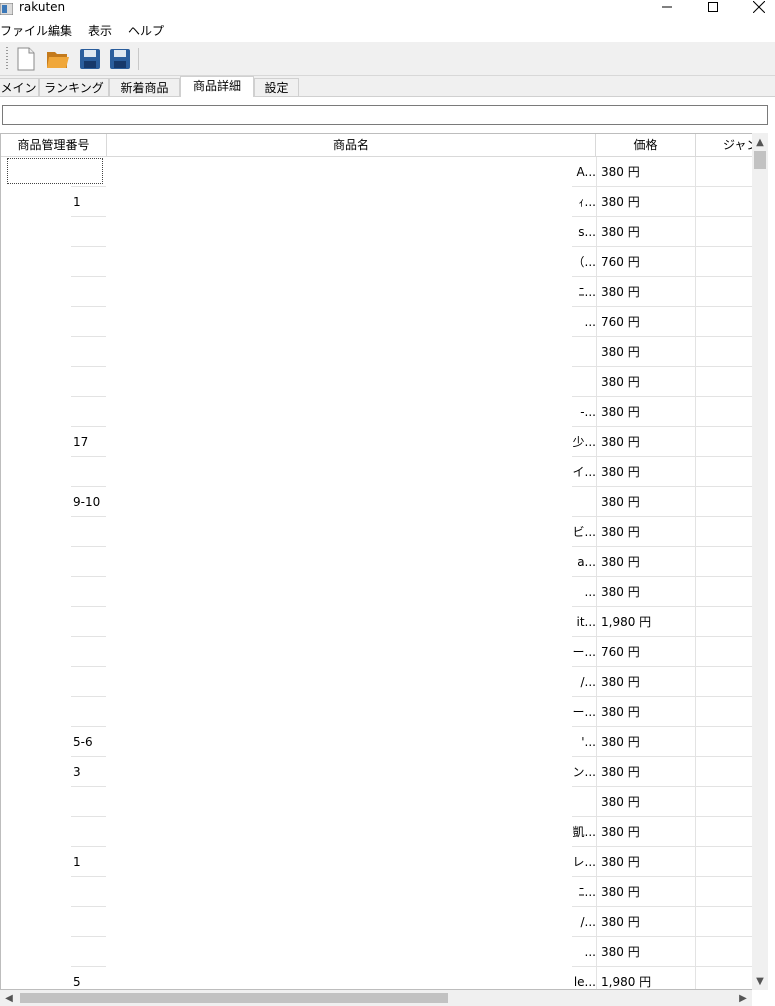  What do you see at coordinates (89, 772) in the screenshot?
I see `product-id-cell: 3` at bounding box center [89, 772].